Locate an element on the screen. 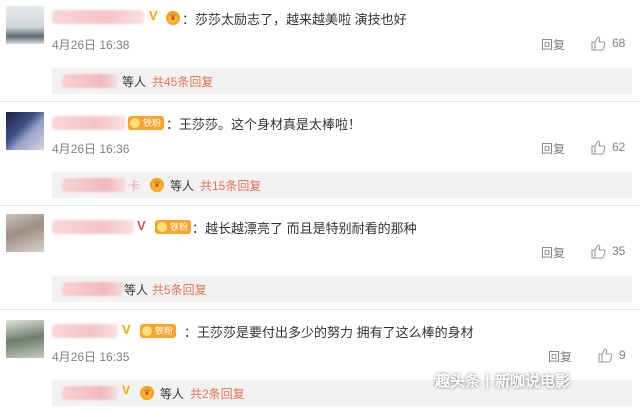  replies-link: 共45条回复 is located at coordinates (182, 81).